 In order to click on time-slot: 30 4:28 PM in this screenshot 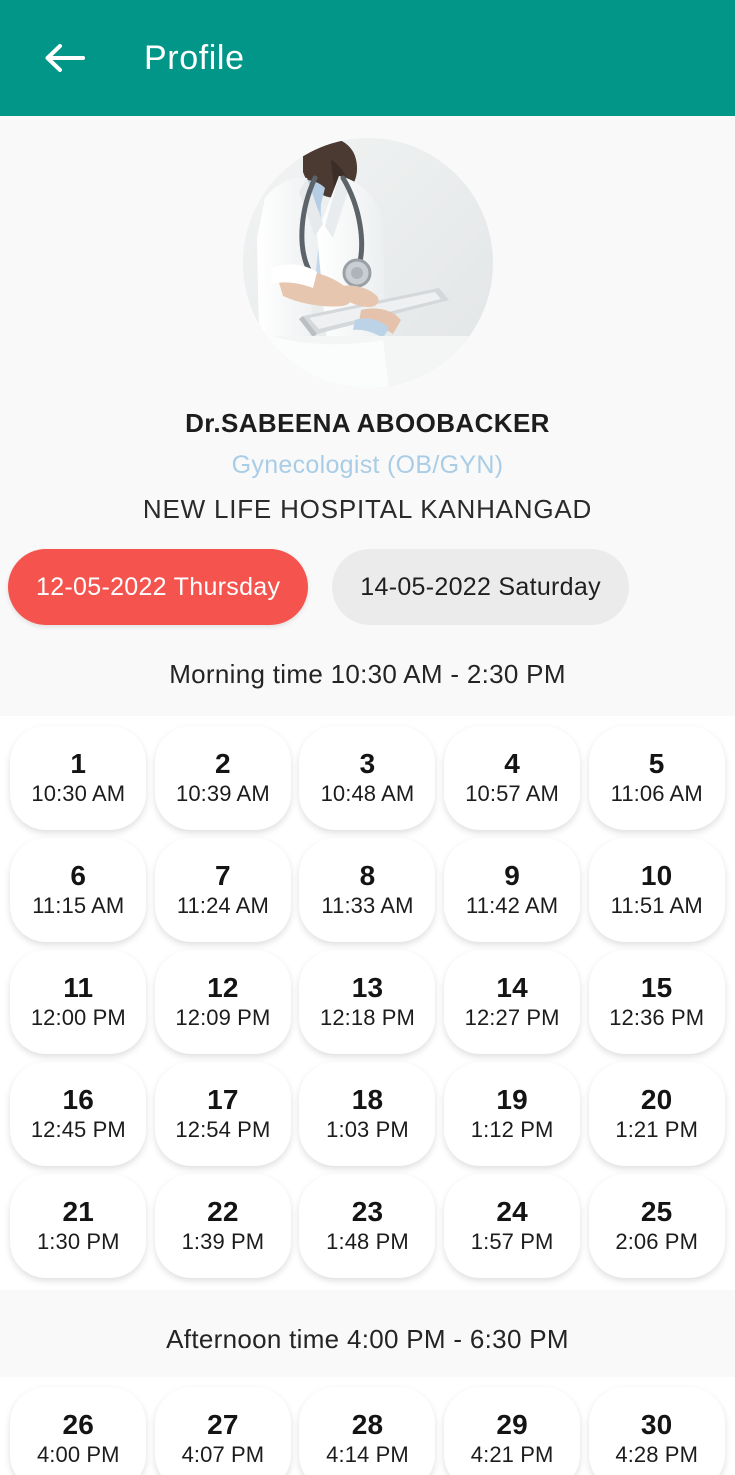, I will do `click(656, 1431)`.